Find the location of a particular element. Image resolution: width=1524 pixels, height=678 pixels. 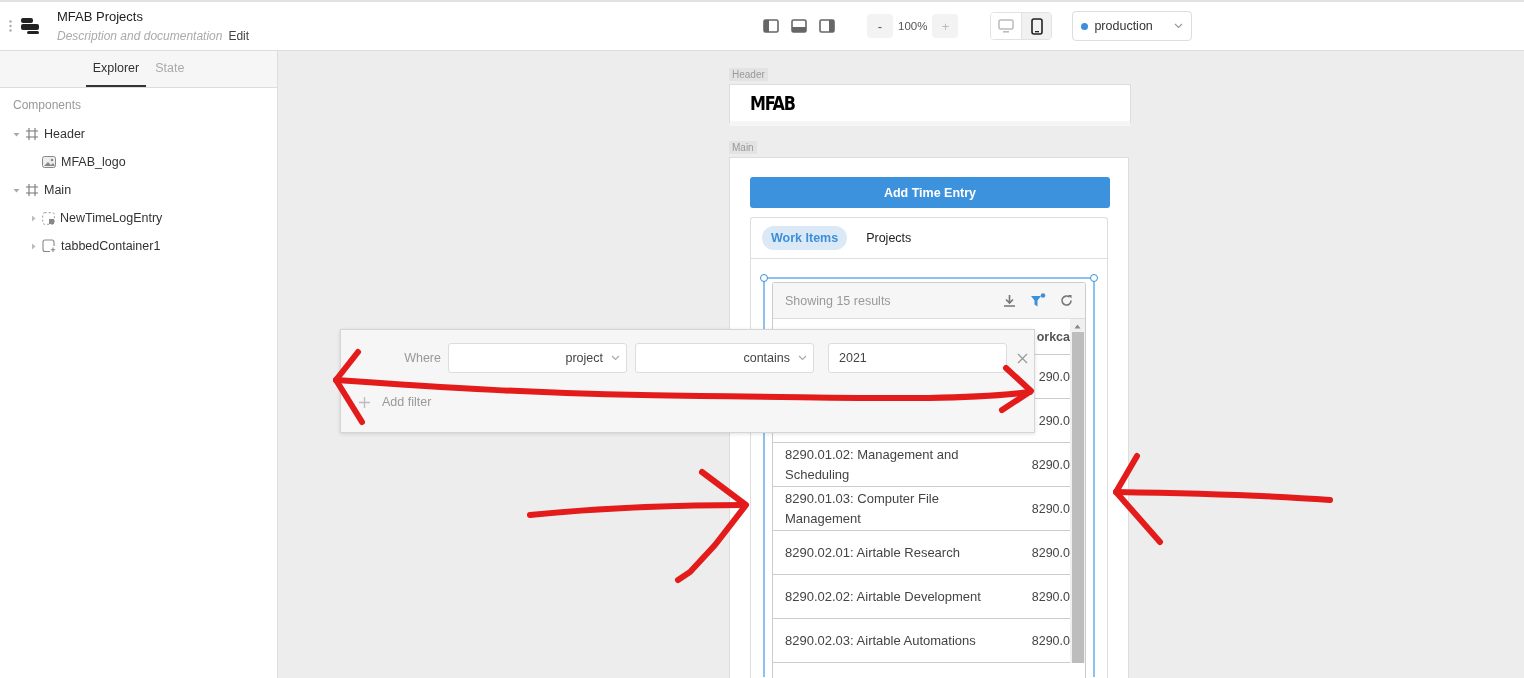

app-logo-icon is located at coordinates (30, 26).